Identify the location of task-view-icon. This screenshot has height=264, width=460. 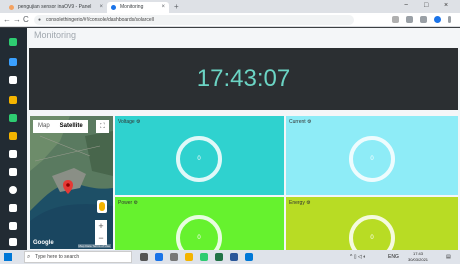
(144, 257).